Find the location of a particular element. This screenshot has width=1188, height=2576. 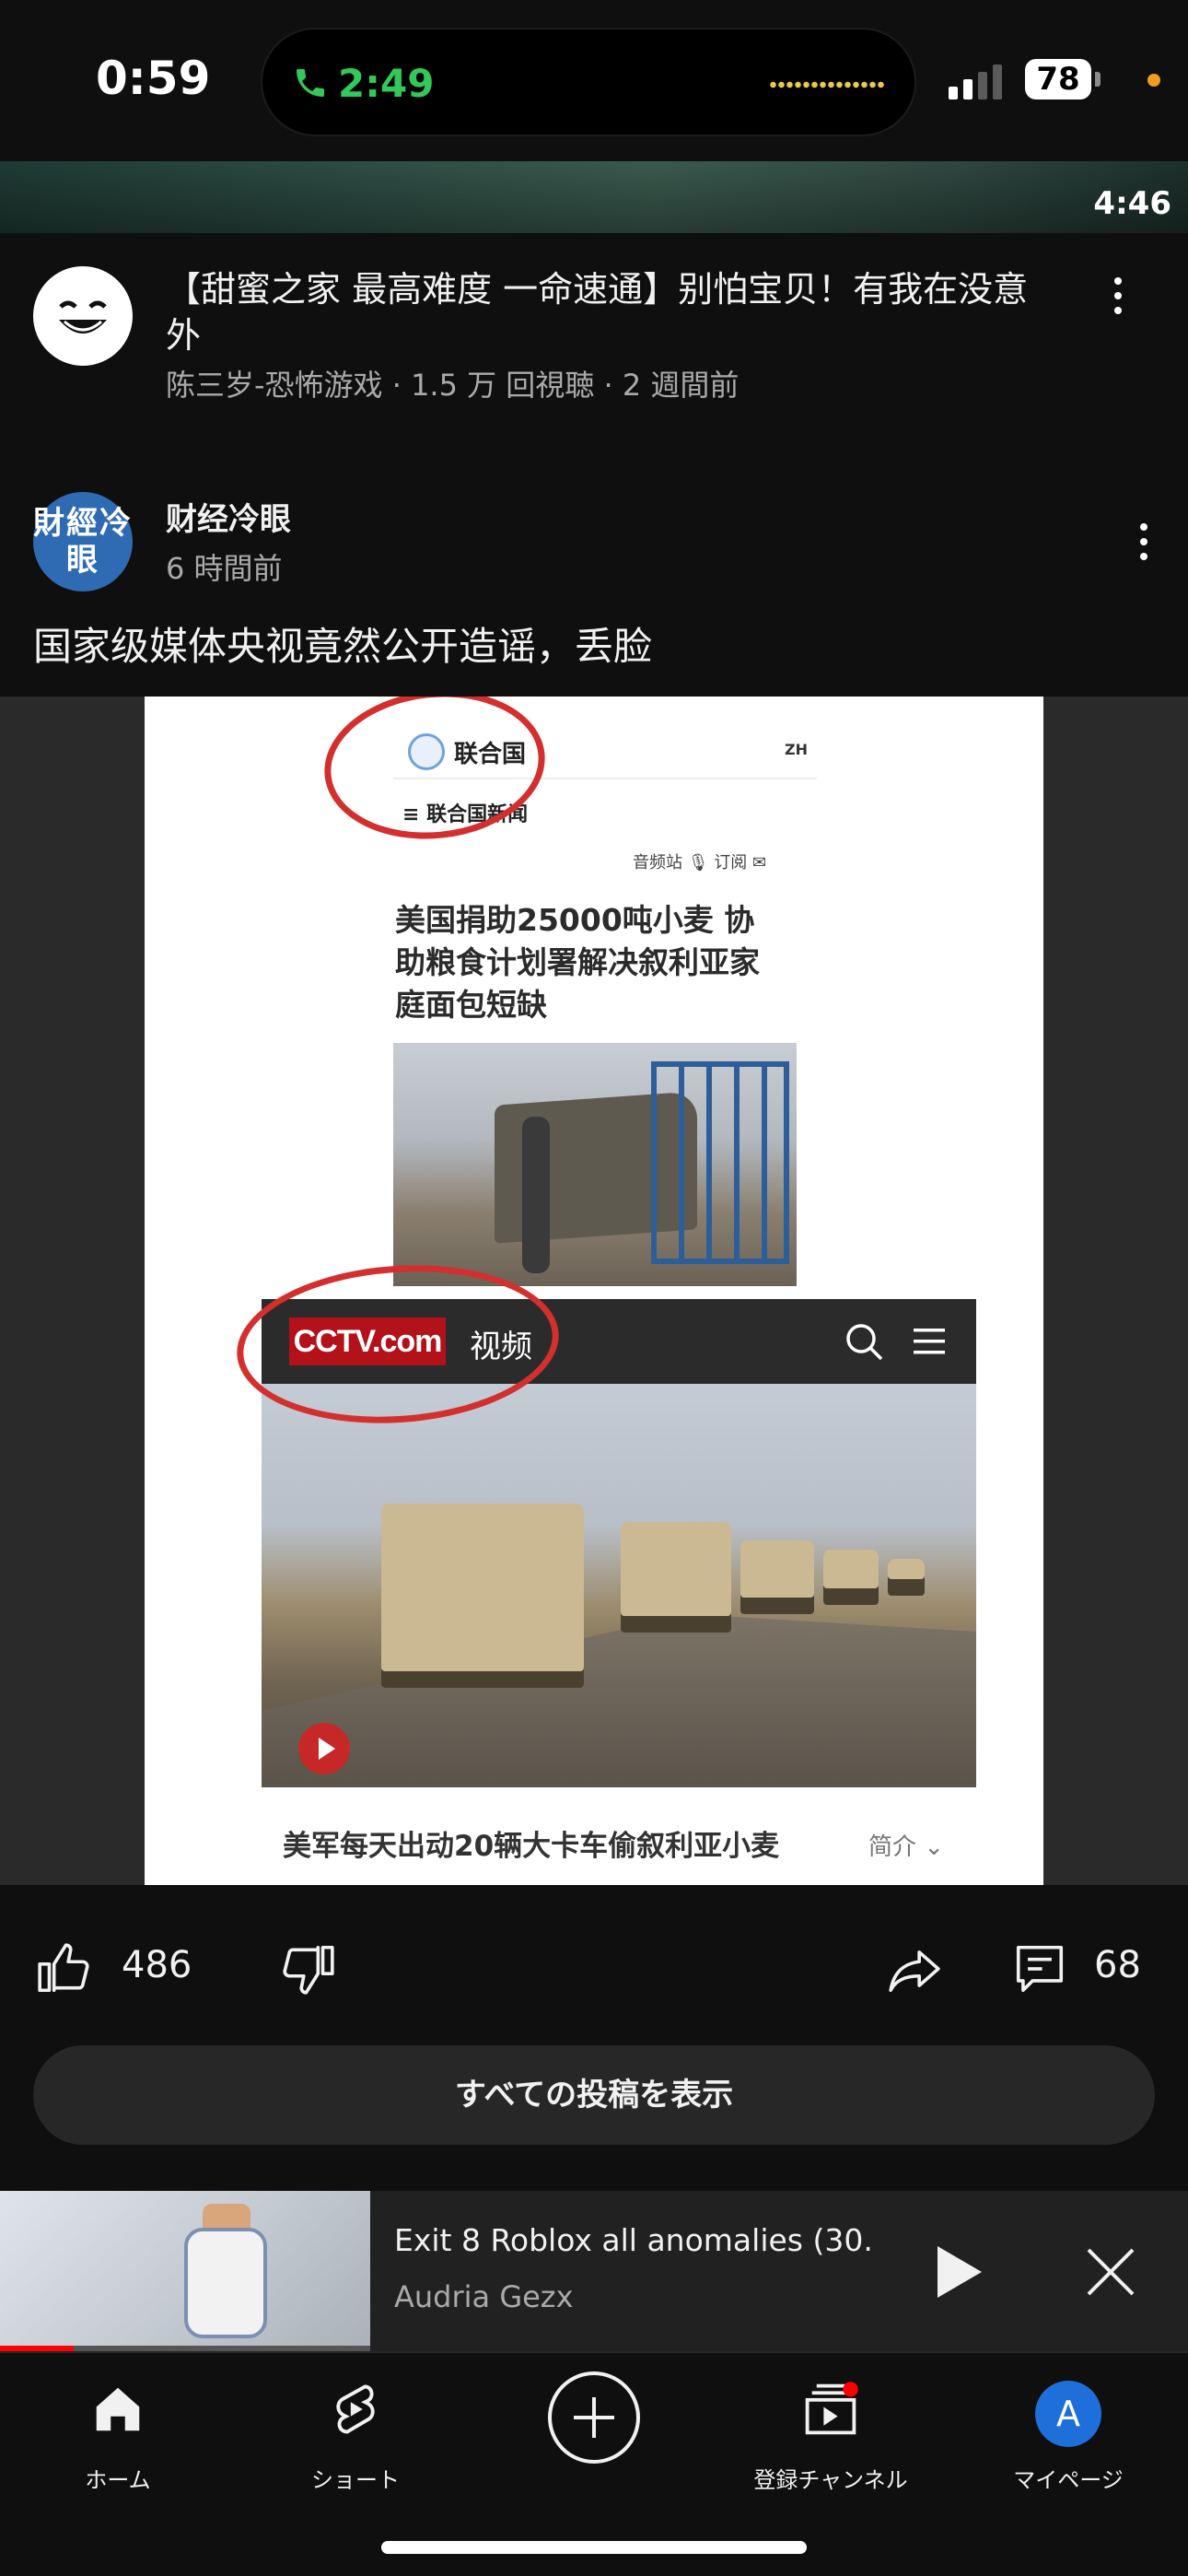

subscriptions-icon is located at coordinates (831, 2408).